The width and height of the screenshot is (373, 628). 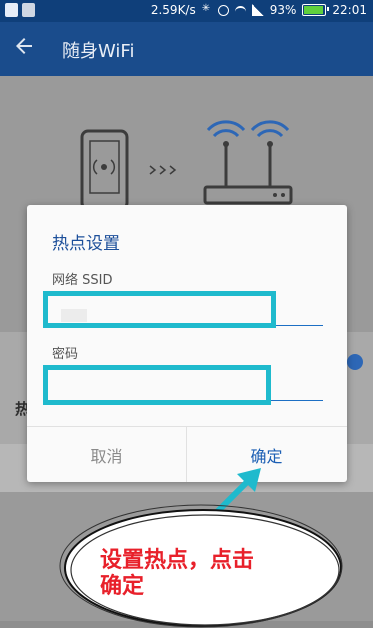 I want to click on alarm-icon, so click(x=223, y=10).